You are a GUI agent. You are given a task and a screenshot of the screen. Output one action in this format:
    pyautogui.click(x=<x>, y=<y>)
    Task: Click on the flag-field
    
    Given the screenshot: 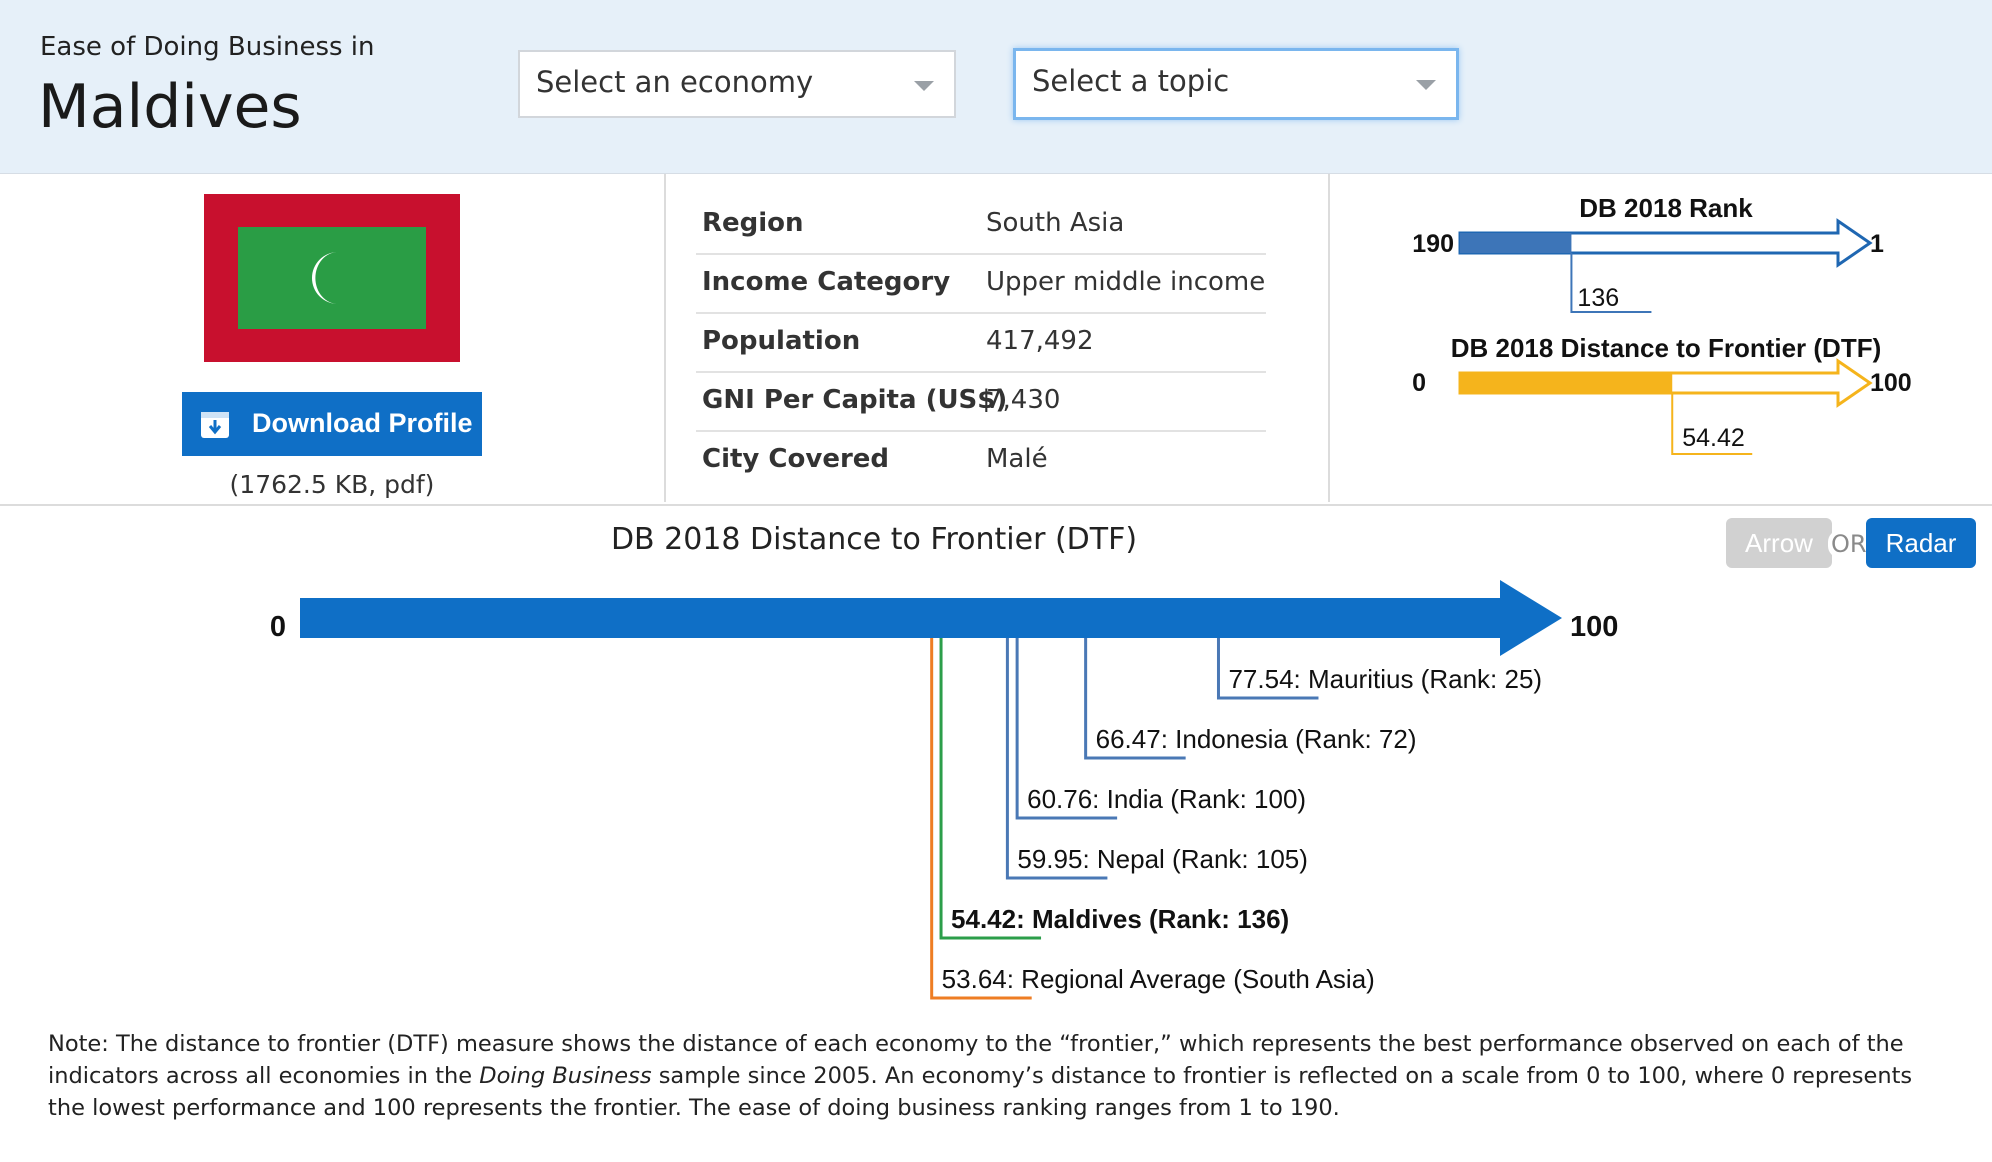 What is the action you would take?
    pyautogui.click(x=332, y=278)
    